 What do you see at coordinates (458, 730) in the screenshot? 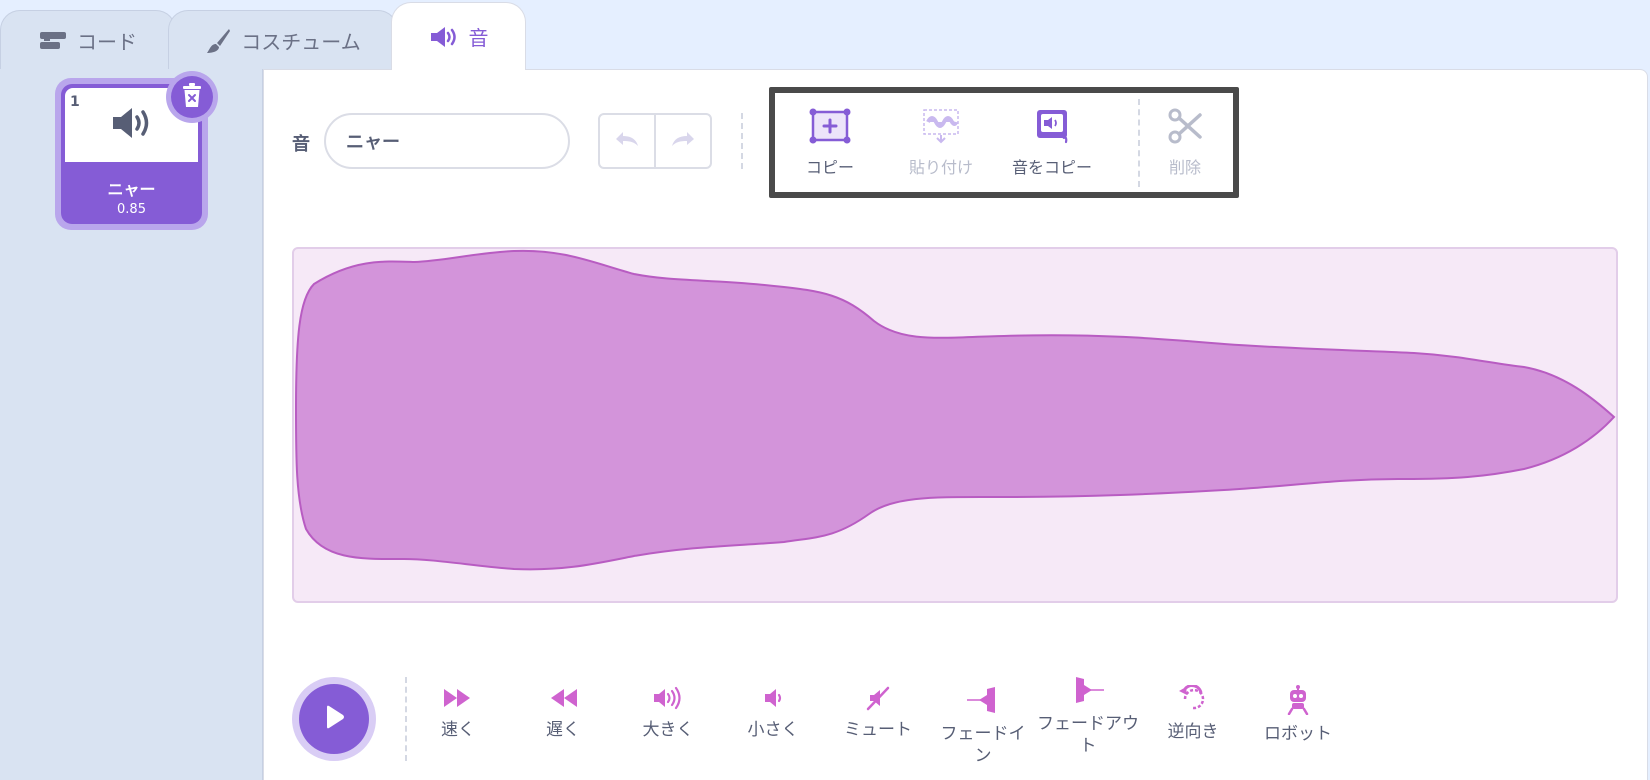
I see `effect-faster-label: 速く` at bounding box center [458, 730].